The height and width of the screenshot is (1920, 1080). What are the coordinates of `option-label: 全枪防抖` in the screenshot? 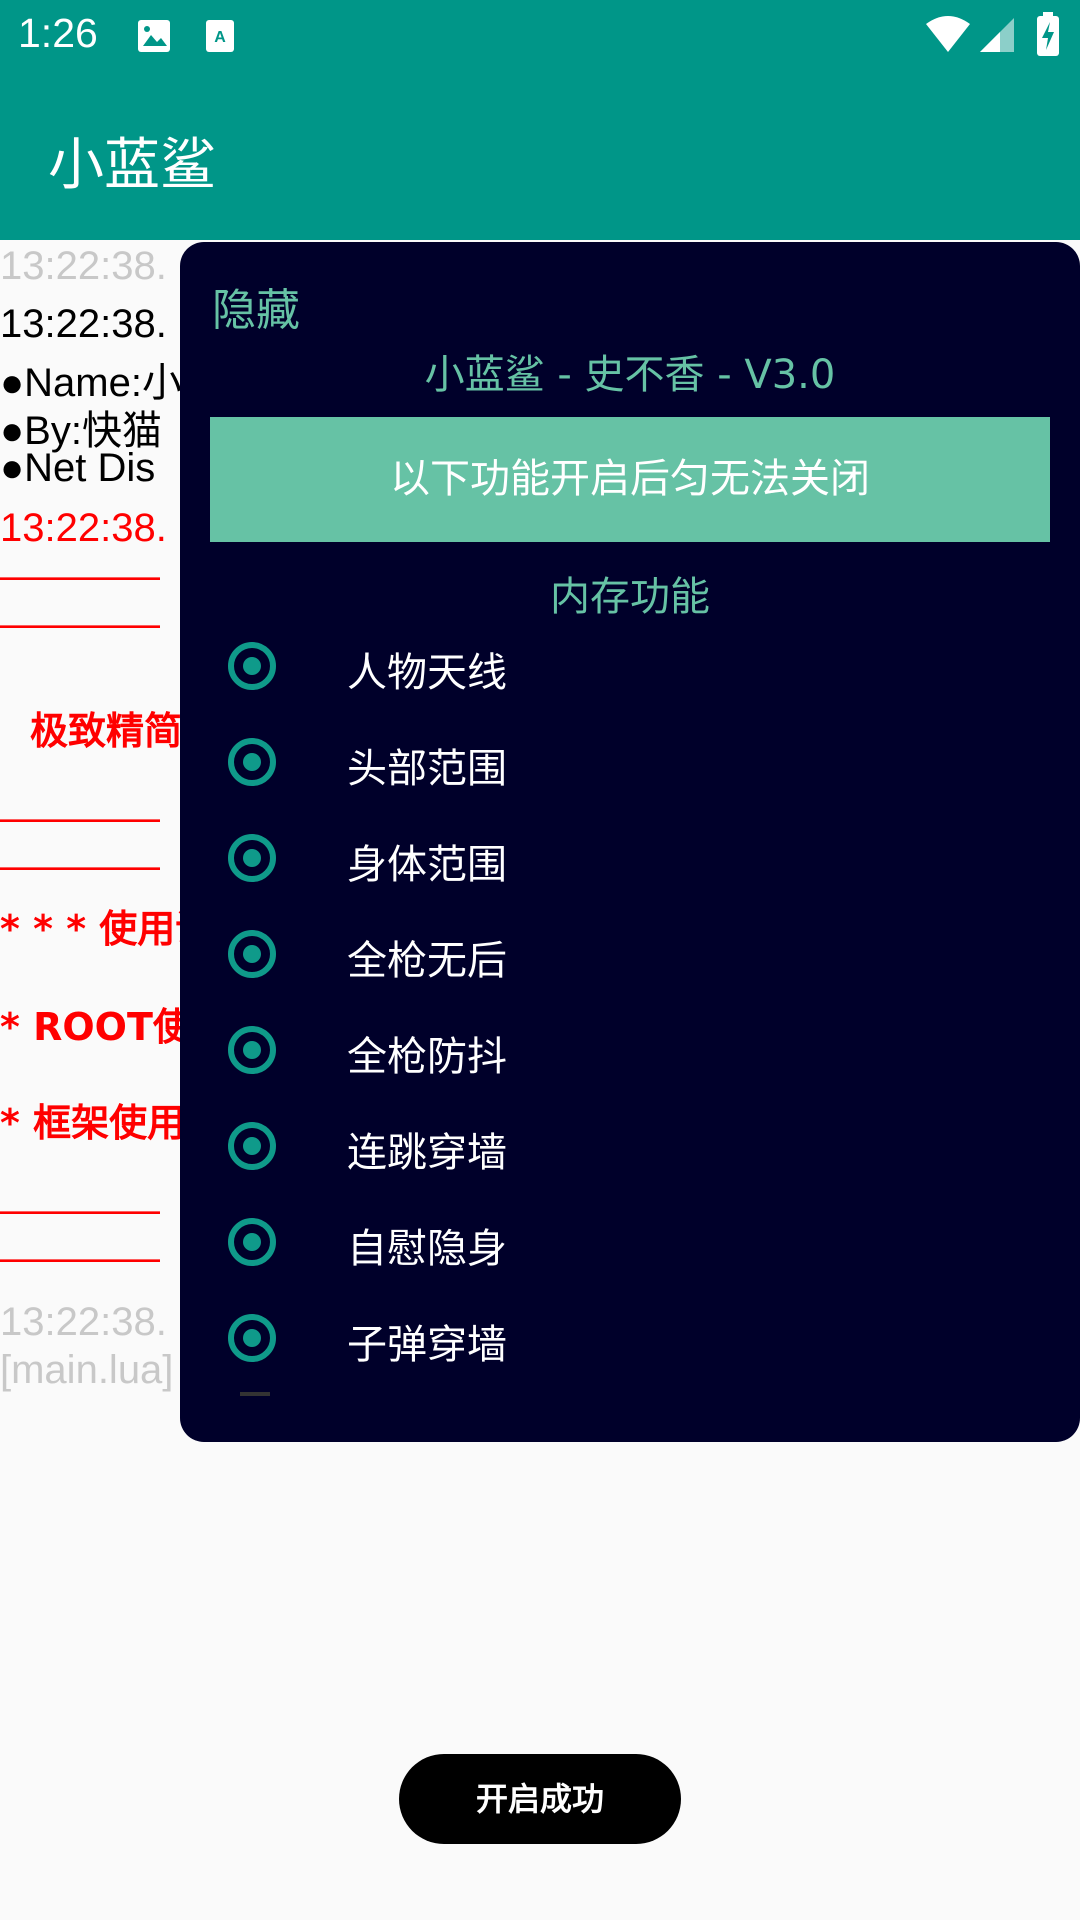 It's located at (427, 1057).